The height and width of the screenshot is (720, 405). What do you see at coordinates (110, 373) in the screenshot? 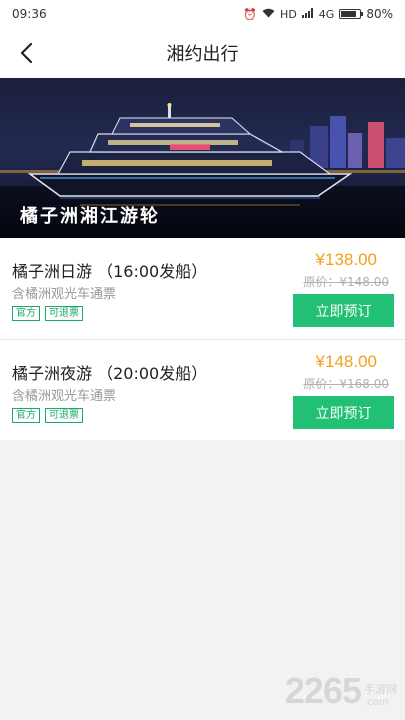
I see `tour-name: 橘子洲夜游 （20:00发船）` at bounding box center [110, 373].